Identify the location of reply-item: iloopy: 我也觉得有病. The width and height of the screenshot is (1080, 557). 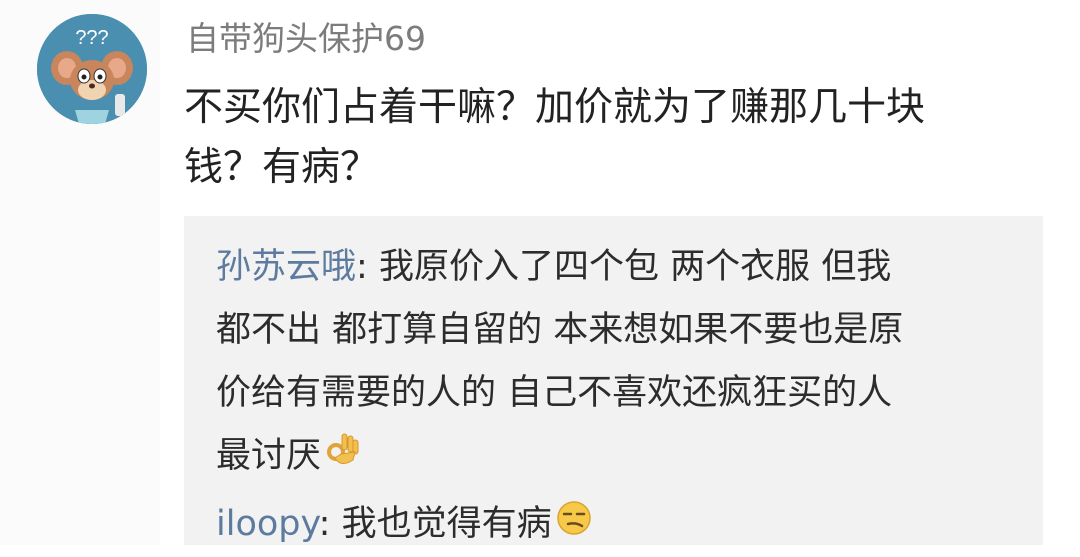
(404, 524).